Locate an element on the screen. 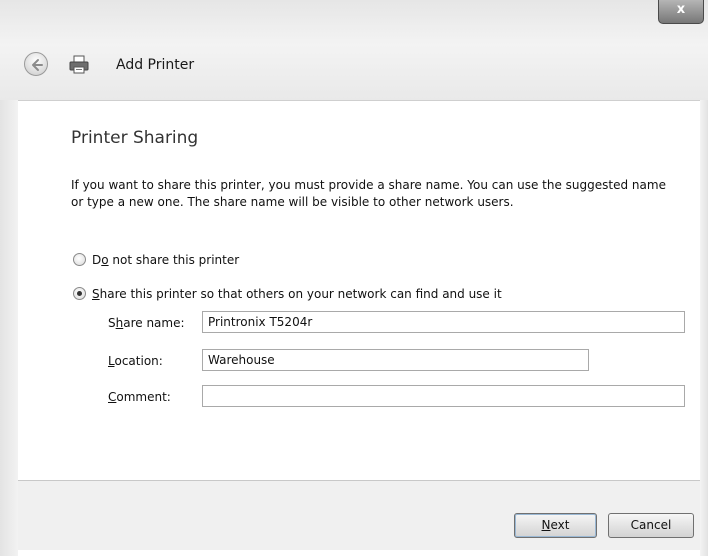  window-frame-right is located at coordinates (704, 328).